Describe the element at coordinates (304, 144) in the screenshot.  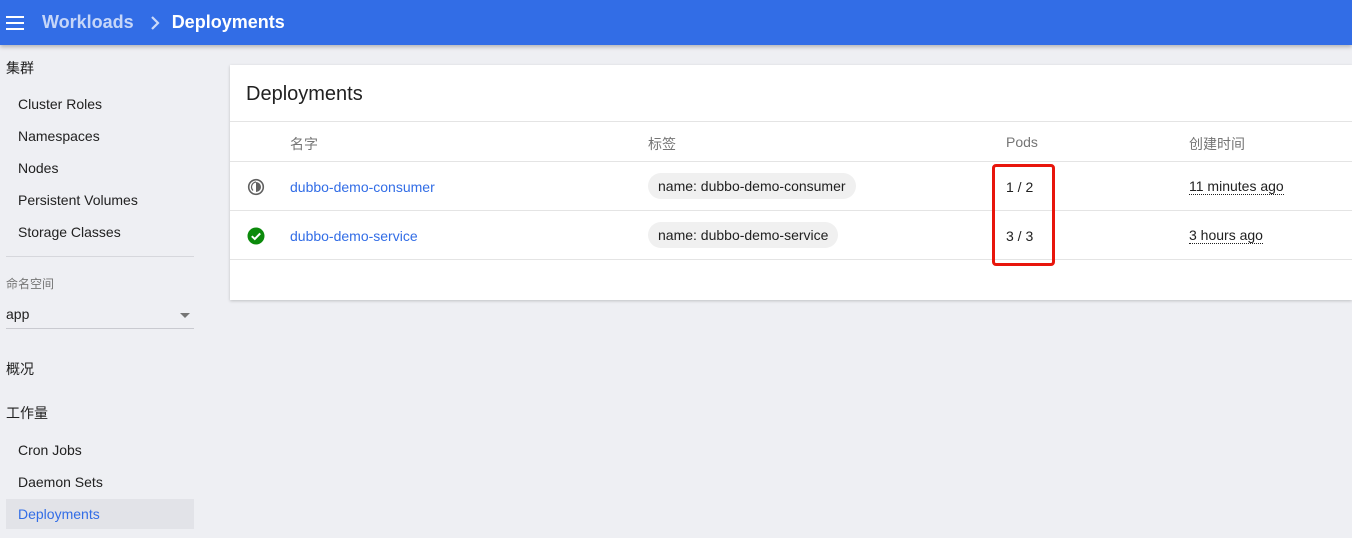
I see `column-header-name: 名字` at that location.